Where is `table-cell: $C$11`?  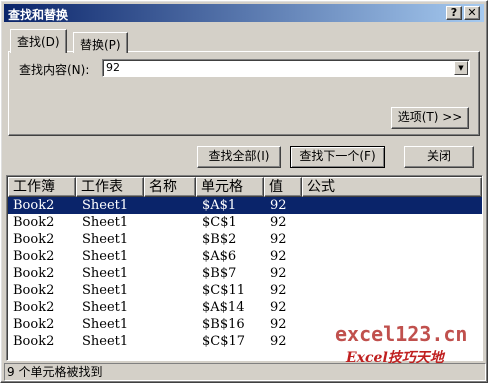
table-cell: $C$11 is located at coordinates (224, 290).